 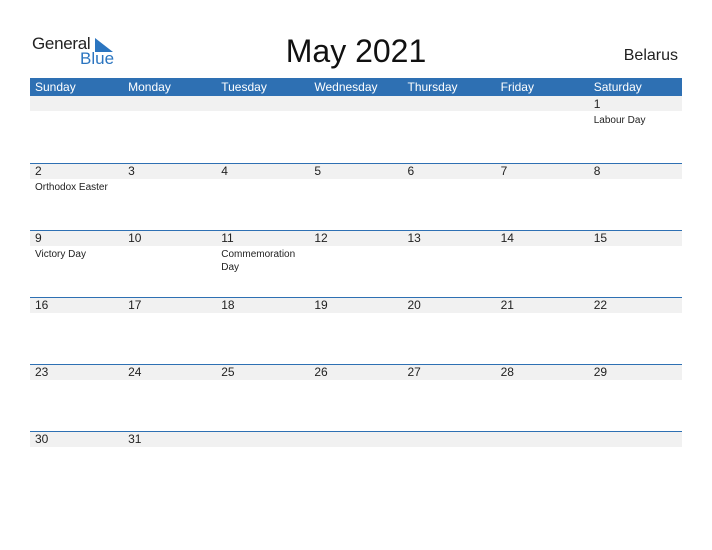 I want to click on day-number: 27, so click(x=414, y=372).